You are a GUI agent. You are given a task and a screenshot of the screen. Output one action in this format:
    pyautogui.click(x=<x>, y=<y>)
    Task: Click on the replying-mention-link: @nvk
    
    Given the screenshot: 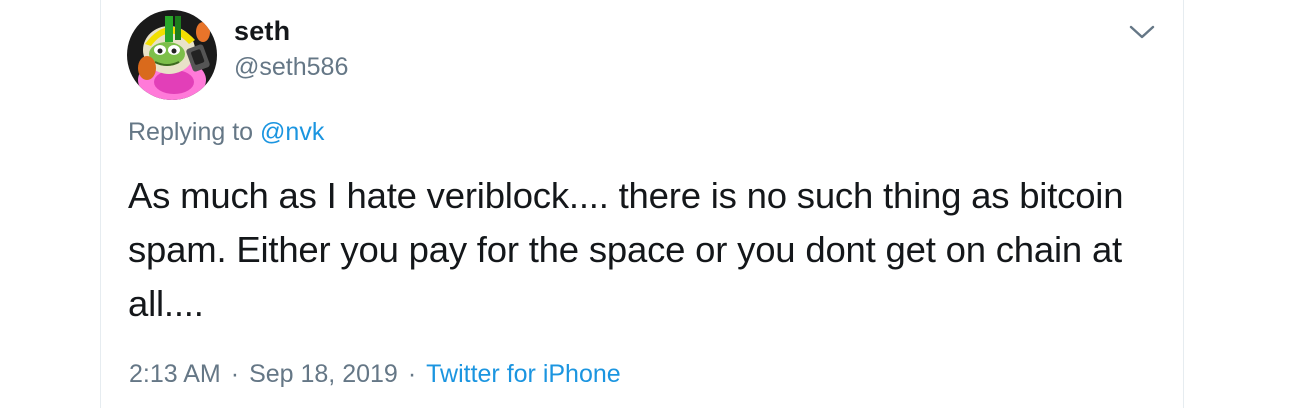 What is the action you would take?
    pyautogui.click(x=292, y=132)
    